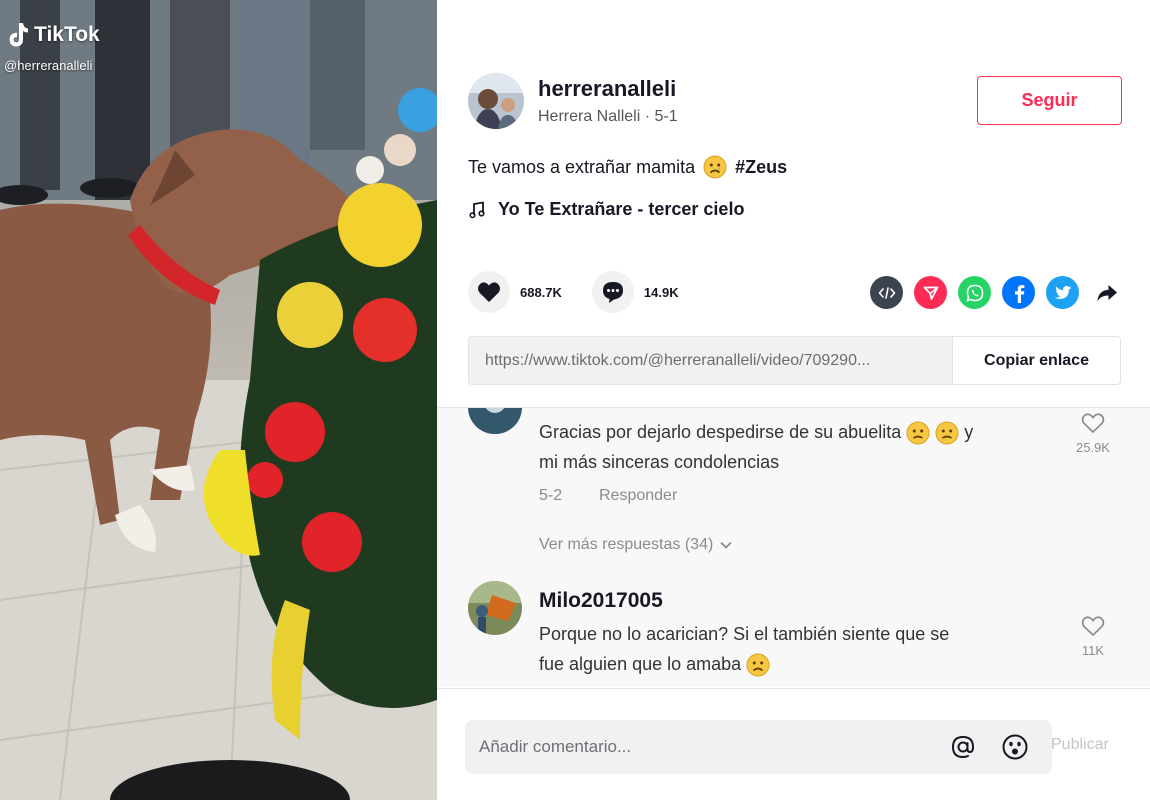 Image resolution: width=1150 pixels, height=800 pixels. I want to click on comment-count: 14.9K, so click(661, 292).